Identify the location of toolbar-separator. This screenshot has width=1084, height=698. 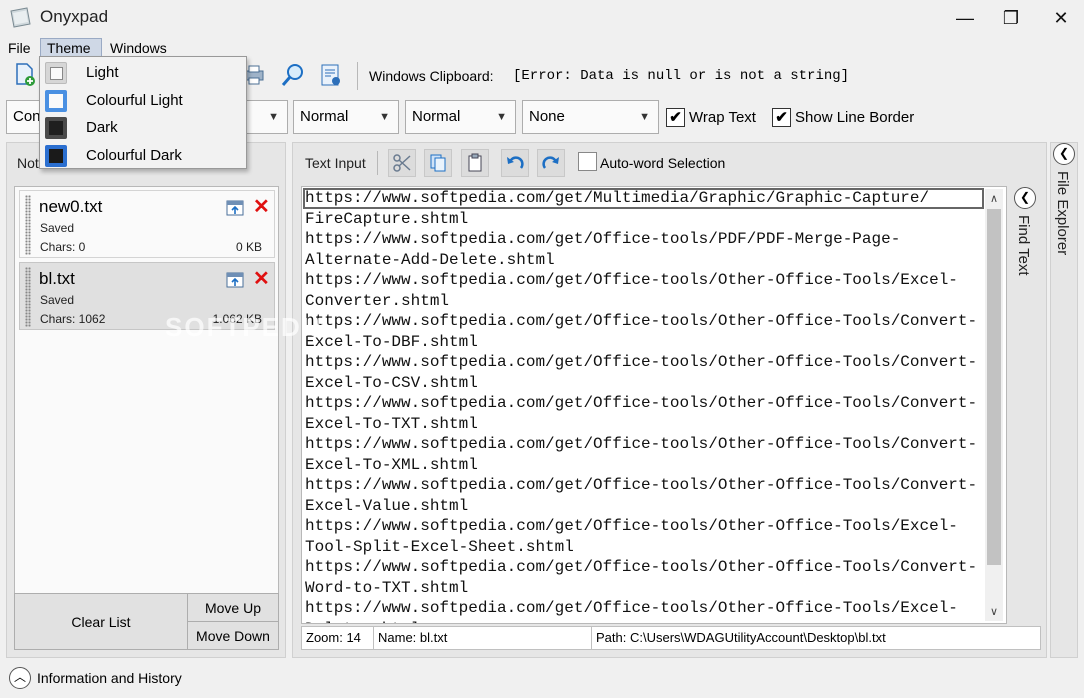
(357, 76).